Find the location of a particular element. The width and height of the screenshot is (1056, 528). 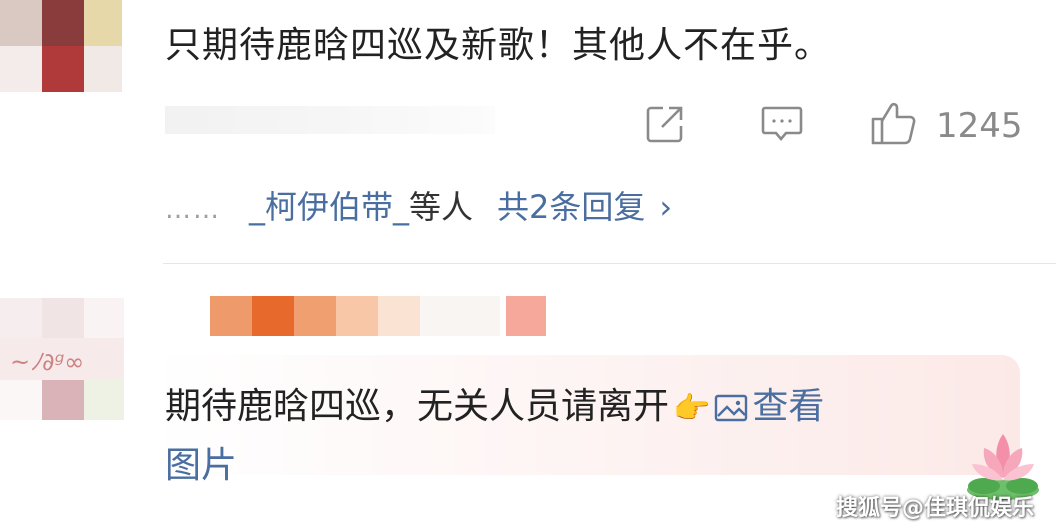

comment-meta-blurred is located at coordinates (330, 120).